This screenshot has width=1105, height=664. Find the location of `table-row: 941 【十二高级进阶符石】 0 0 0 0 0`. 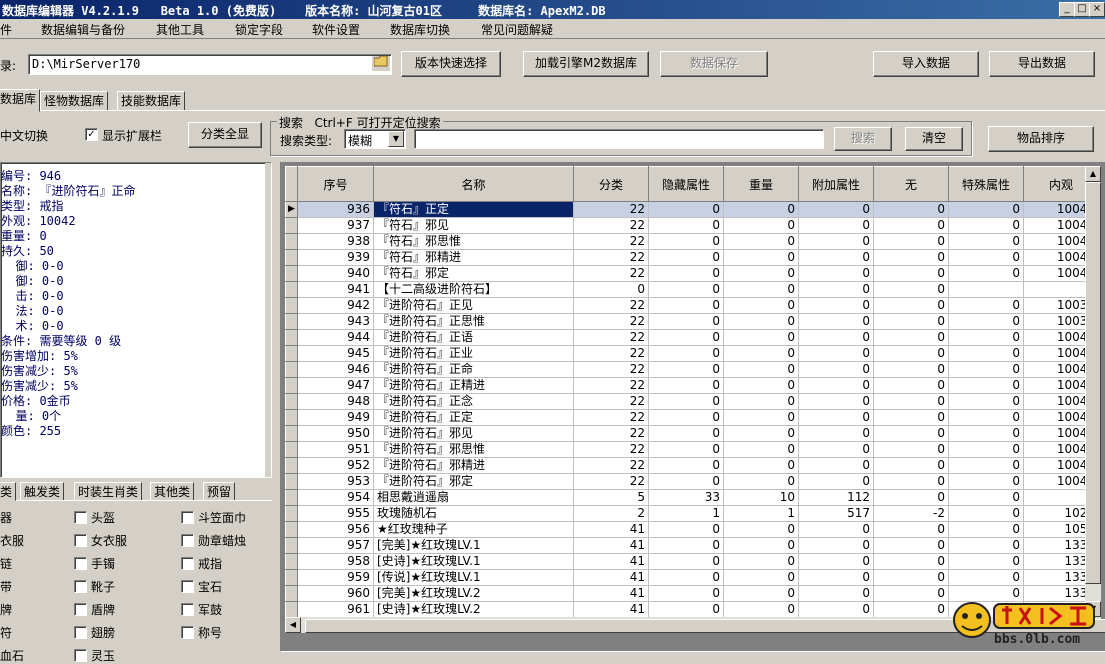

table-row: 941 【十二高级进阶符石】 0 0 0 0 0 is located at coordinates (692, 289).